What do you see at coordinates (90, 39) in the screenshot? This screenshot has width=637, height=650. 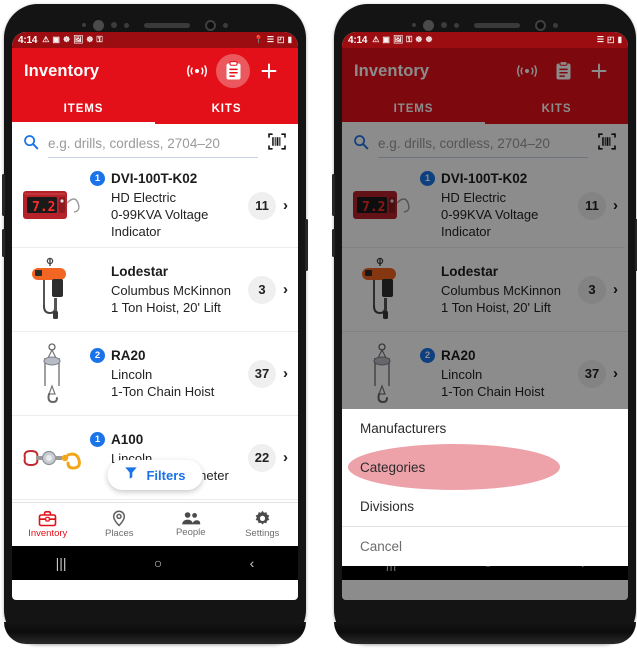 I see `screenshot-icon: ☸` at bounding box center [90, 39].